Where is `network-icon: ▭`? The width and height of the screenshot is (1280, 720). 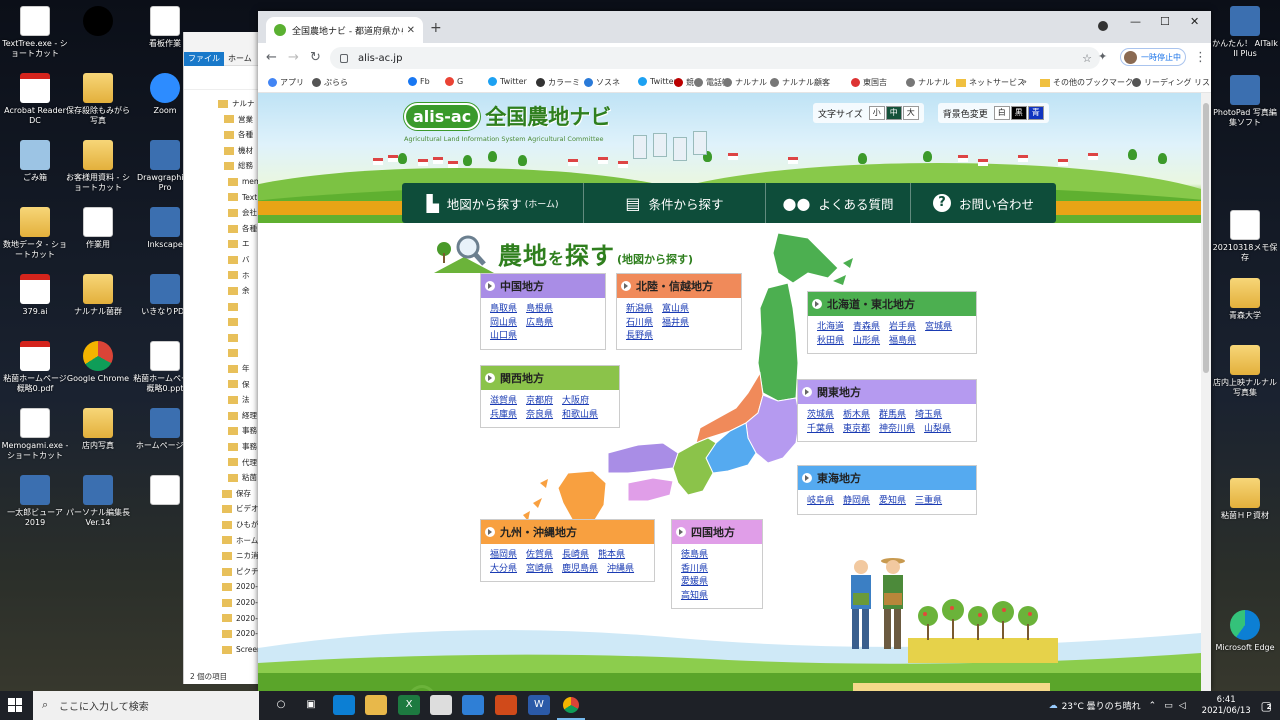
network-icon: ▭ is located at coordinates (1168, 706).